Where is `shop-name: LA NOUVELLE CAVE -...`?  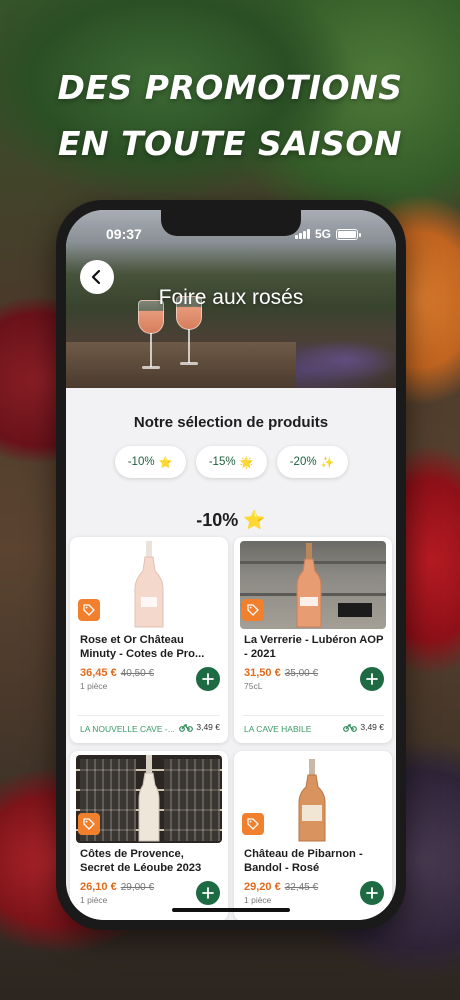
shop-name: LA NOUVELLE CAVE -... is located at coordinates (127, 729).